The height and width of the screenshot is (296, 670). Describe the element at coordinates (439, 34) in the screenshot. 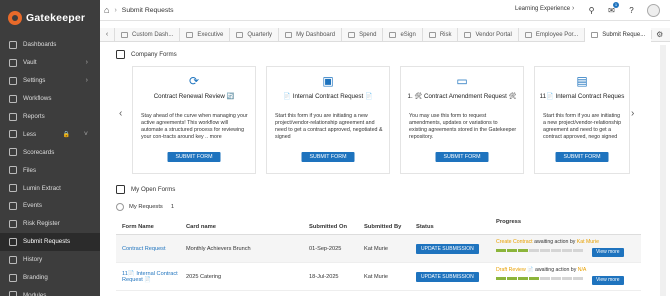

I see `tab-6: Risk` at that location.